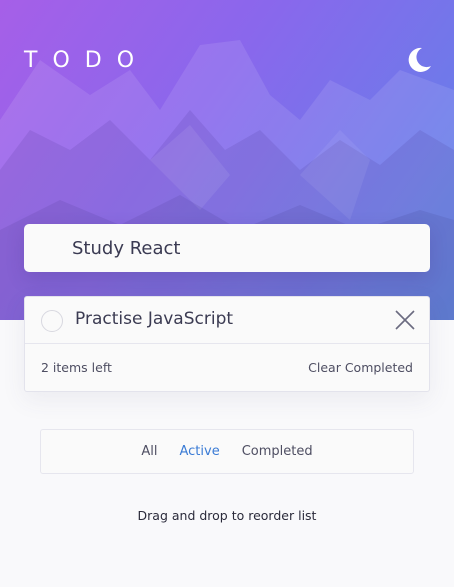 This screenshot has height=587, width=454. I want to click on clear-completed-button: Clear Completed, so click(360, 367).